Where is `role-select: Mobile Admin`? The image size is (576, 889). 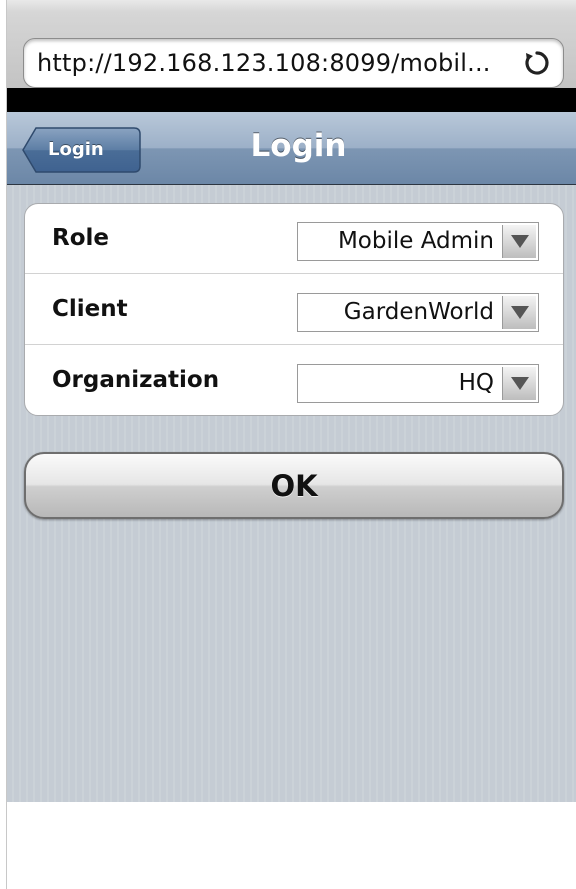
role-select: Mobile Admin is located at coordinates (418, 241).